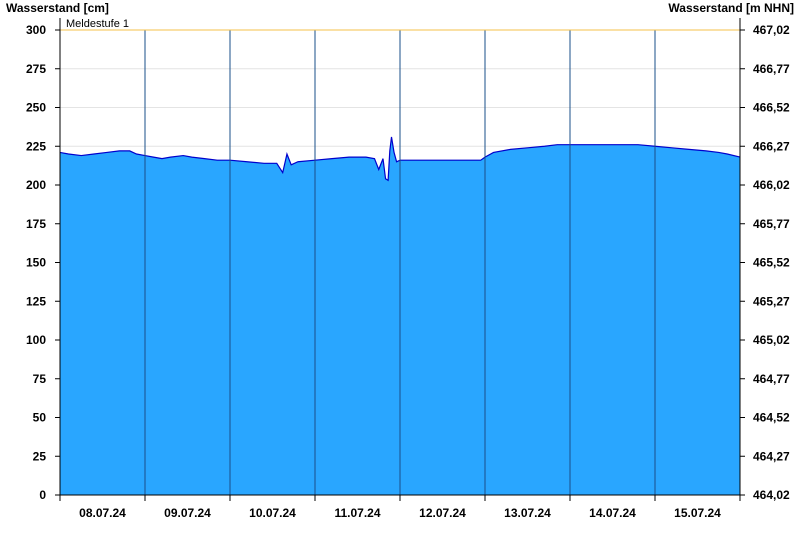 The width and height of the screenshot is (800, 550). What do you see at coordinates (42, 495) in the screenshot?
I see `y-tick-label-left: 0` at bounding box center [42, 495].